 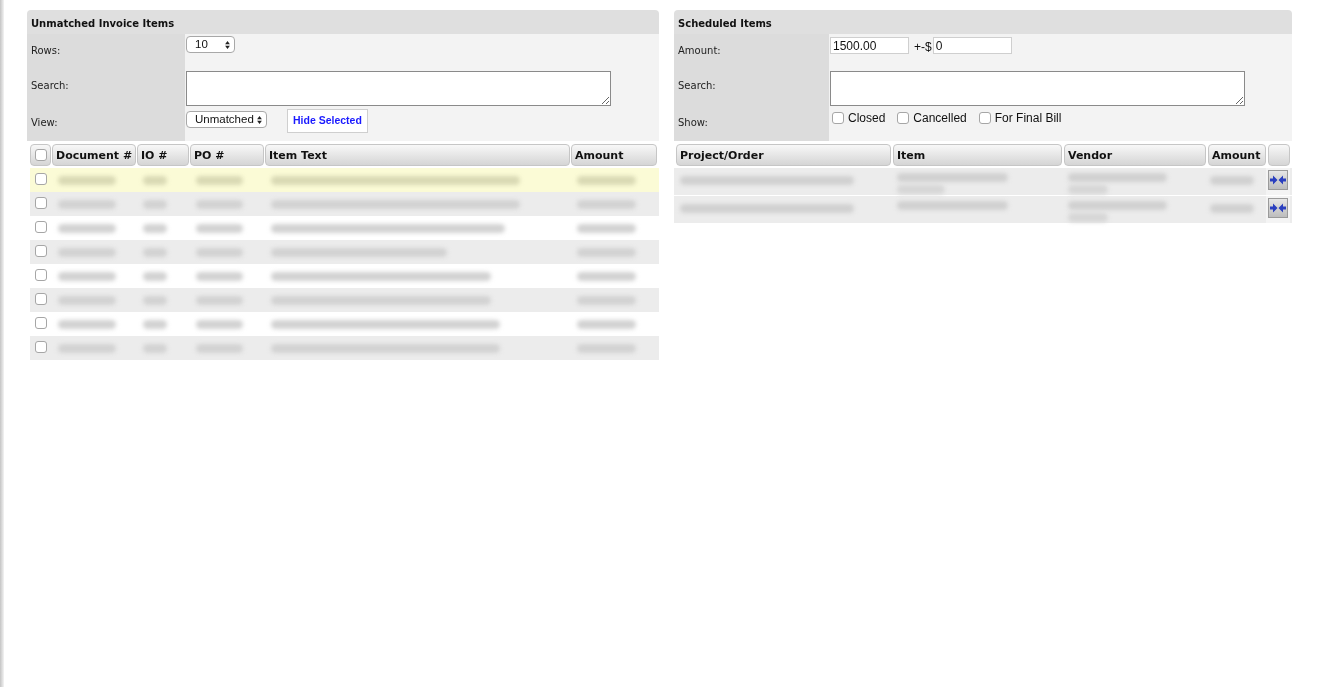 What do you see at coordinates (210, 44) in the screenshot?
I see `rows-select: 10` at bounding box center [210, 44].